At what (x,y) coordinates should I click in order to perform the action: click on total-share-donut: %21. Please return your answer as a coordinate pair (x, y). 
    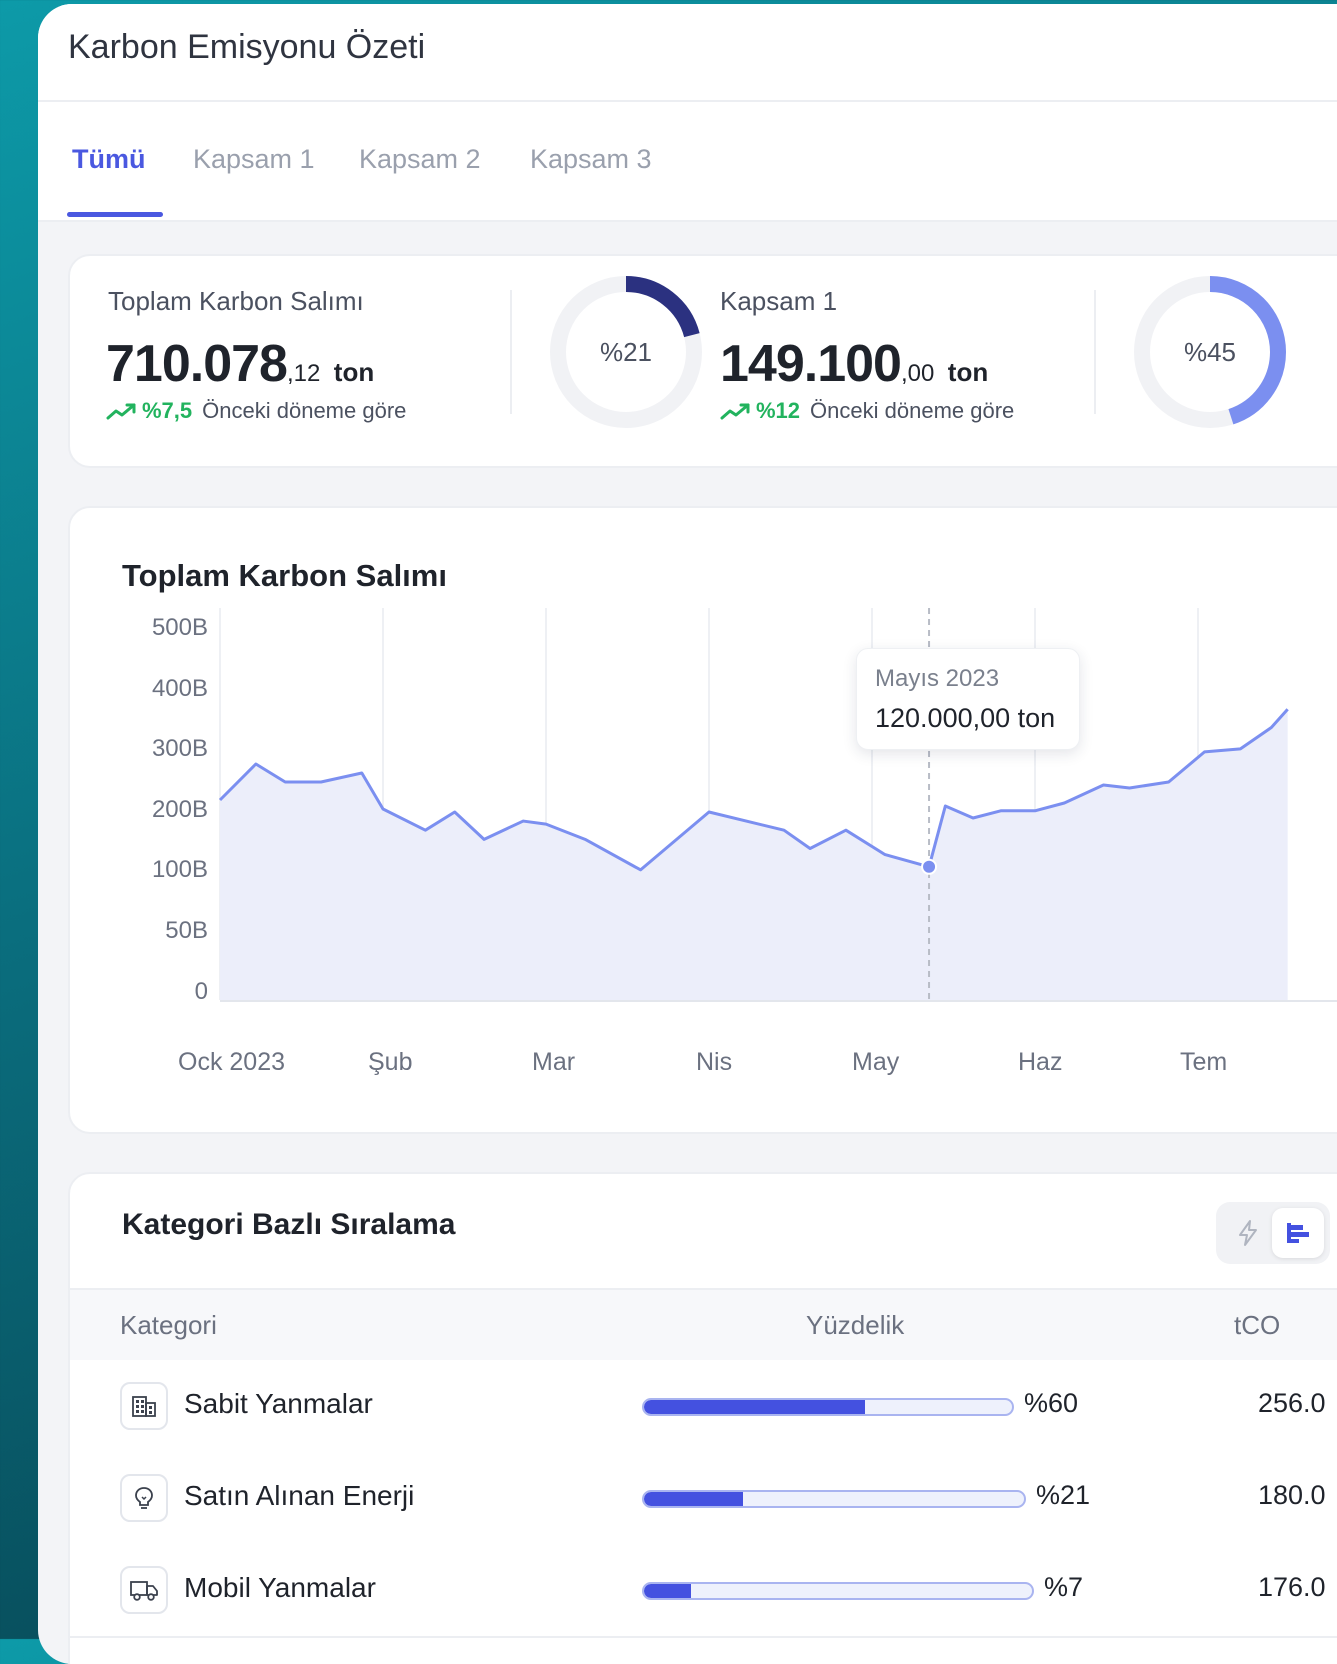
    Looking at the image, I should click on (626, 352).